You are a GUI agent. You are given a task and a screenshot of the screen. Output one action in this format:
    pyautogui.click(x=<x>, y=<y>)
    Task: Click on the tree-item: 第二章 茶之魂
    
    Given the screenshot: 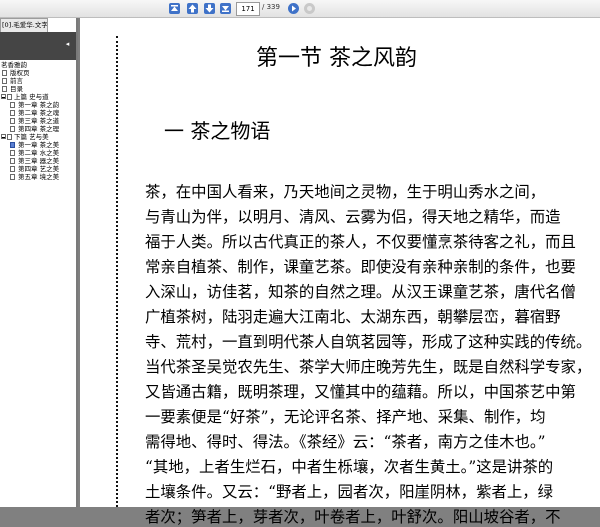 What is the action you would take?
    pyautogui.click(x=38, y=113)
    